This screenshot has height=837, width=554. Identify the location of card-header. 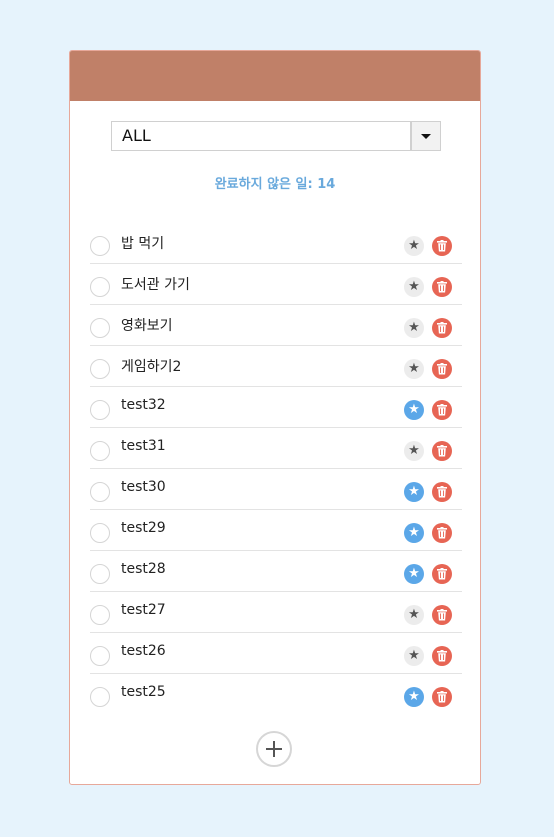
(275, 76).